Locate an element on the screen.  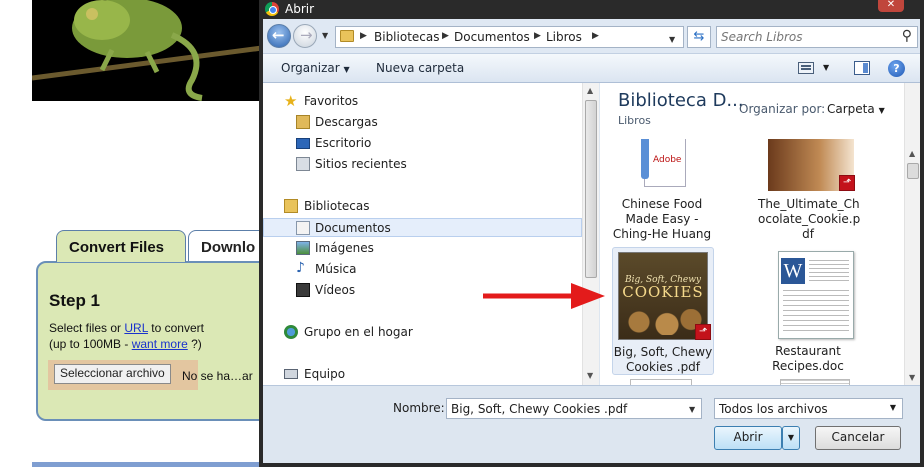
nav-item-documentos: Documentos is located at coordinates (422, 227).